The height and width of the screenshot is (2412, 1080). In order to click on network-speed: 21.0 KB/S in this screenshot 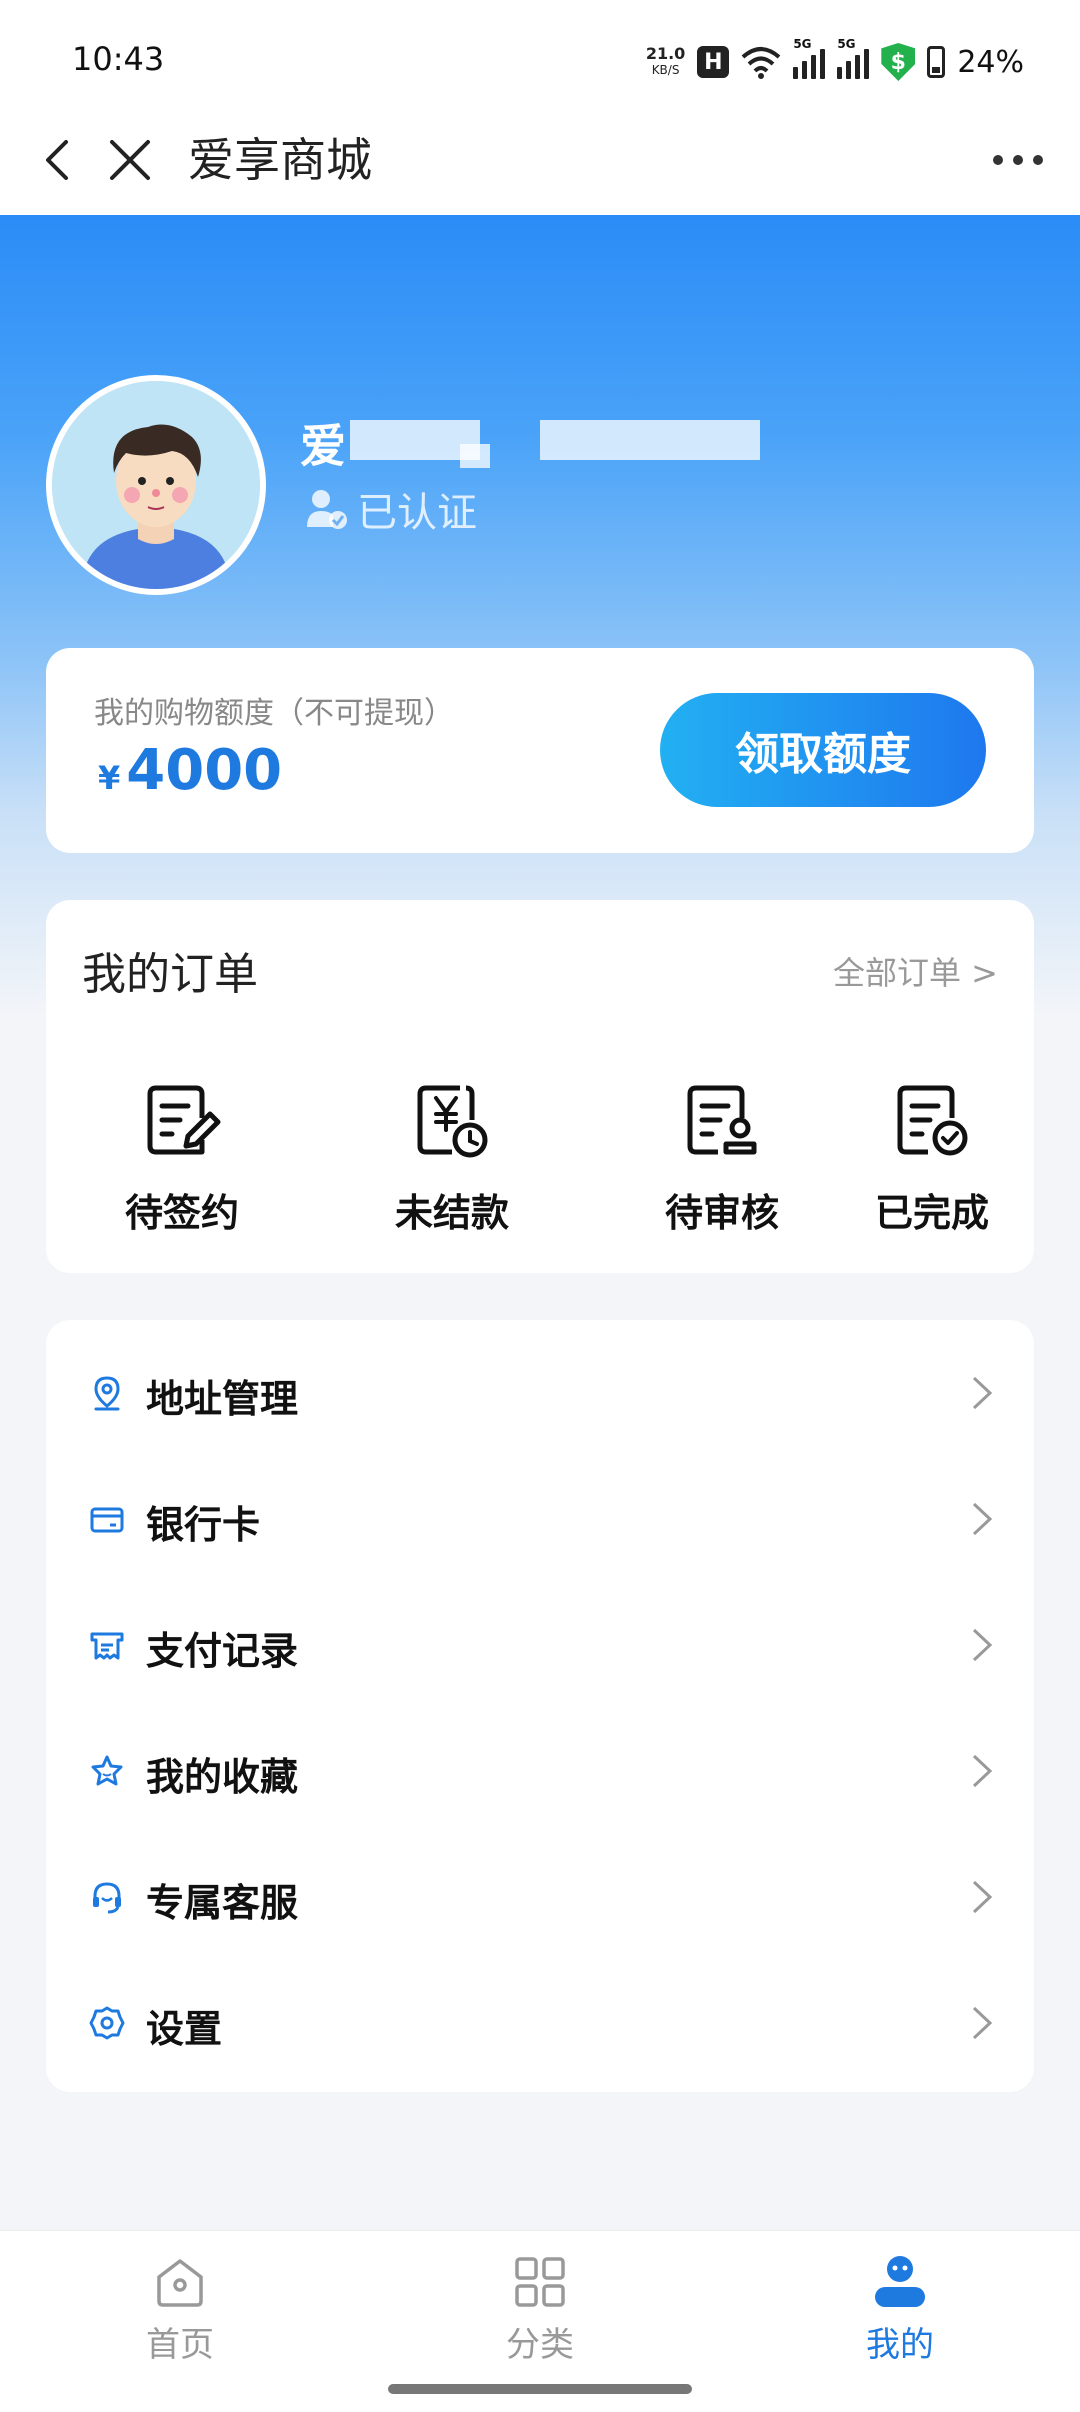, I will do `click(665, 62)`.